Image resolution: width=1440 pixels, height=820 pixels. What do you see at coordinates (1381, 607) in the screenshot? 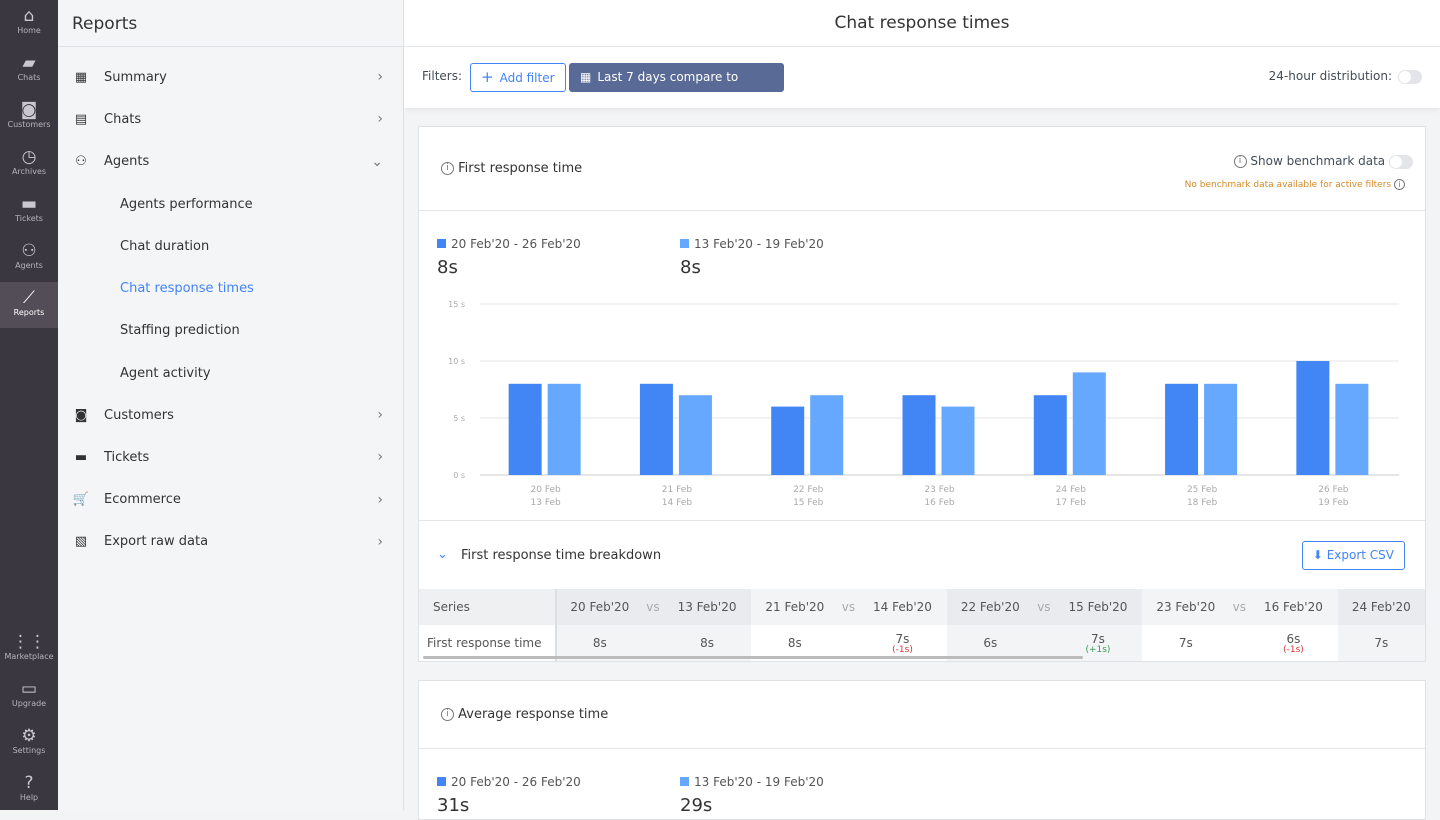
I see `col-header: 24 Feb'20` at bounding box center [1381, 607].